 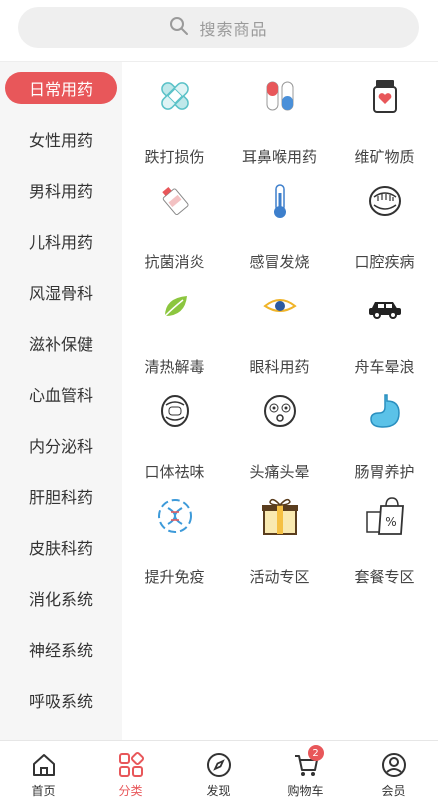 I want to click on sidebar-item-respiratory: 呼吸系统, so click(x=61, y=700).